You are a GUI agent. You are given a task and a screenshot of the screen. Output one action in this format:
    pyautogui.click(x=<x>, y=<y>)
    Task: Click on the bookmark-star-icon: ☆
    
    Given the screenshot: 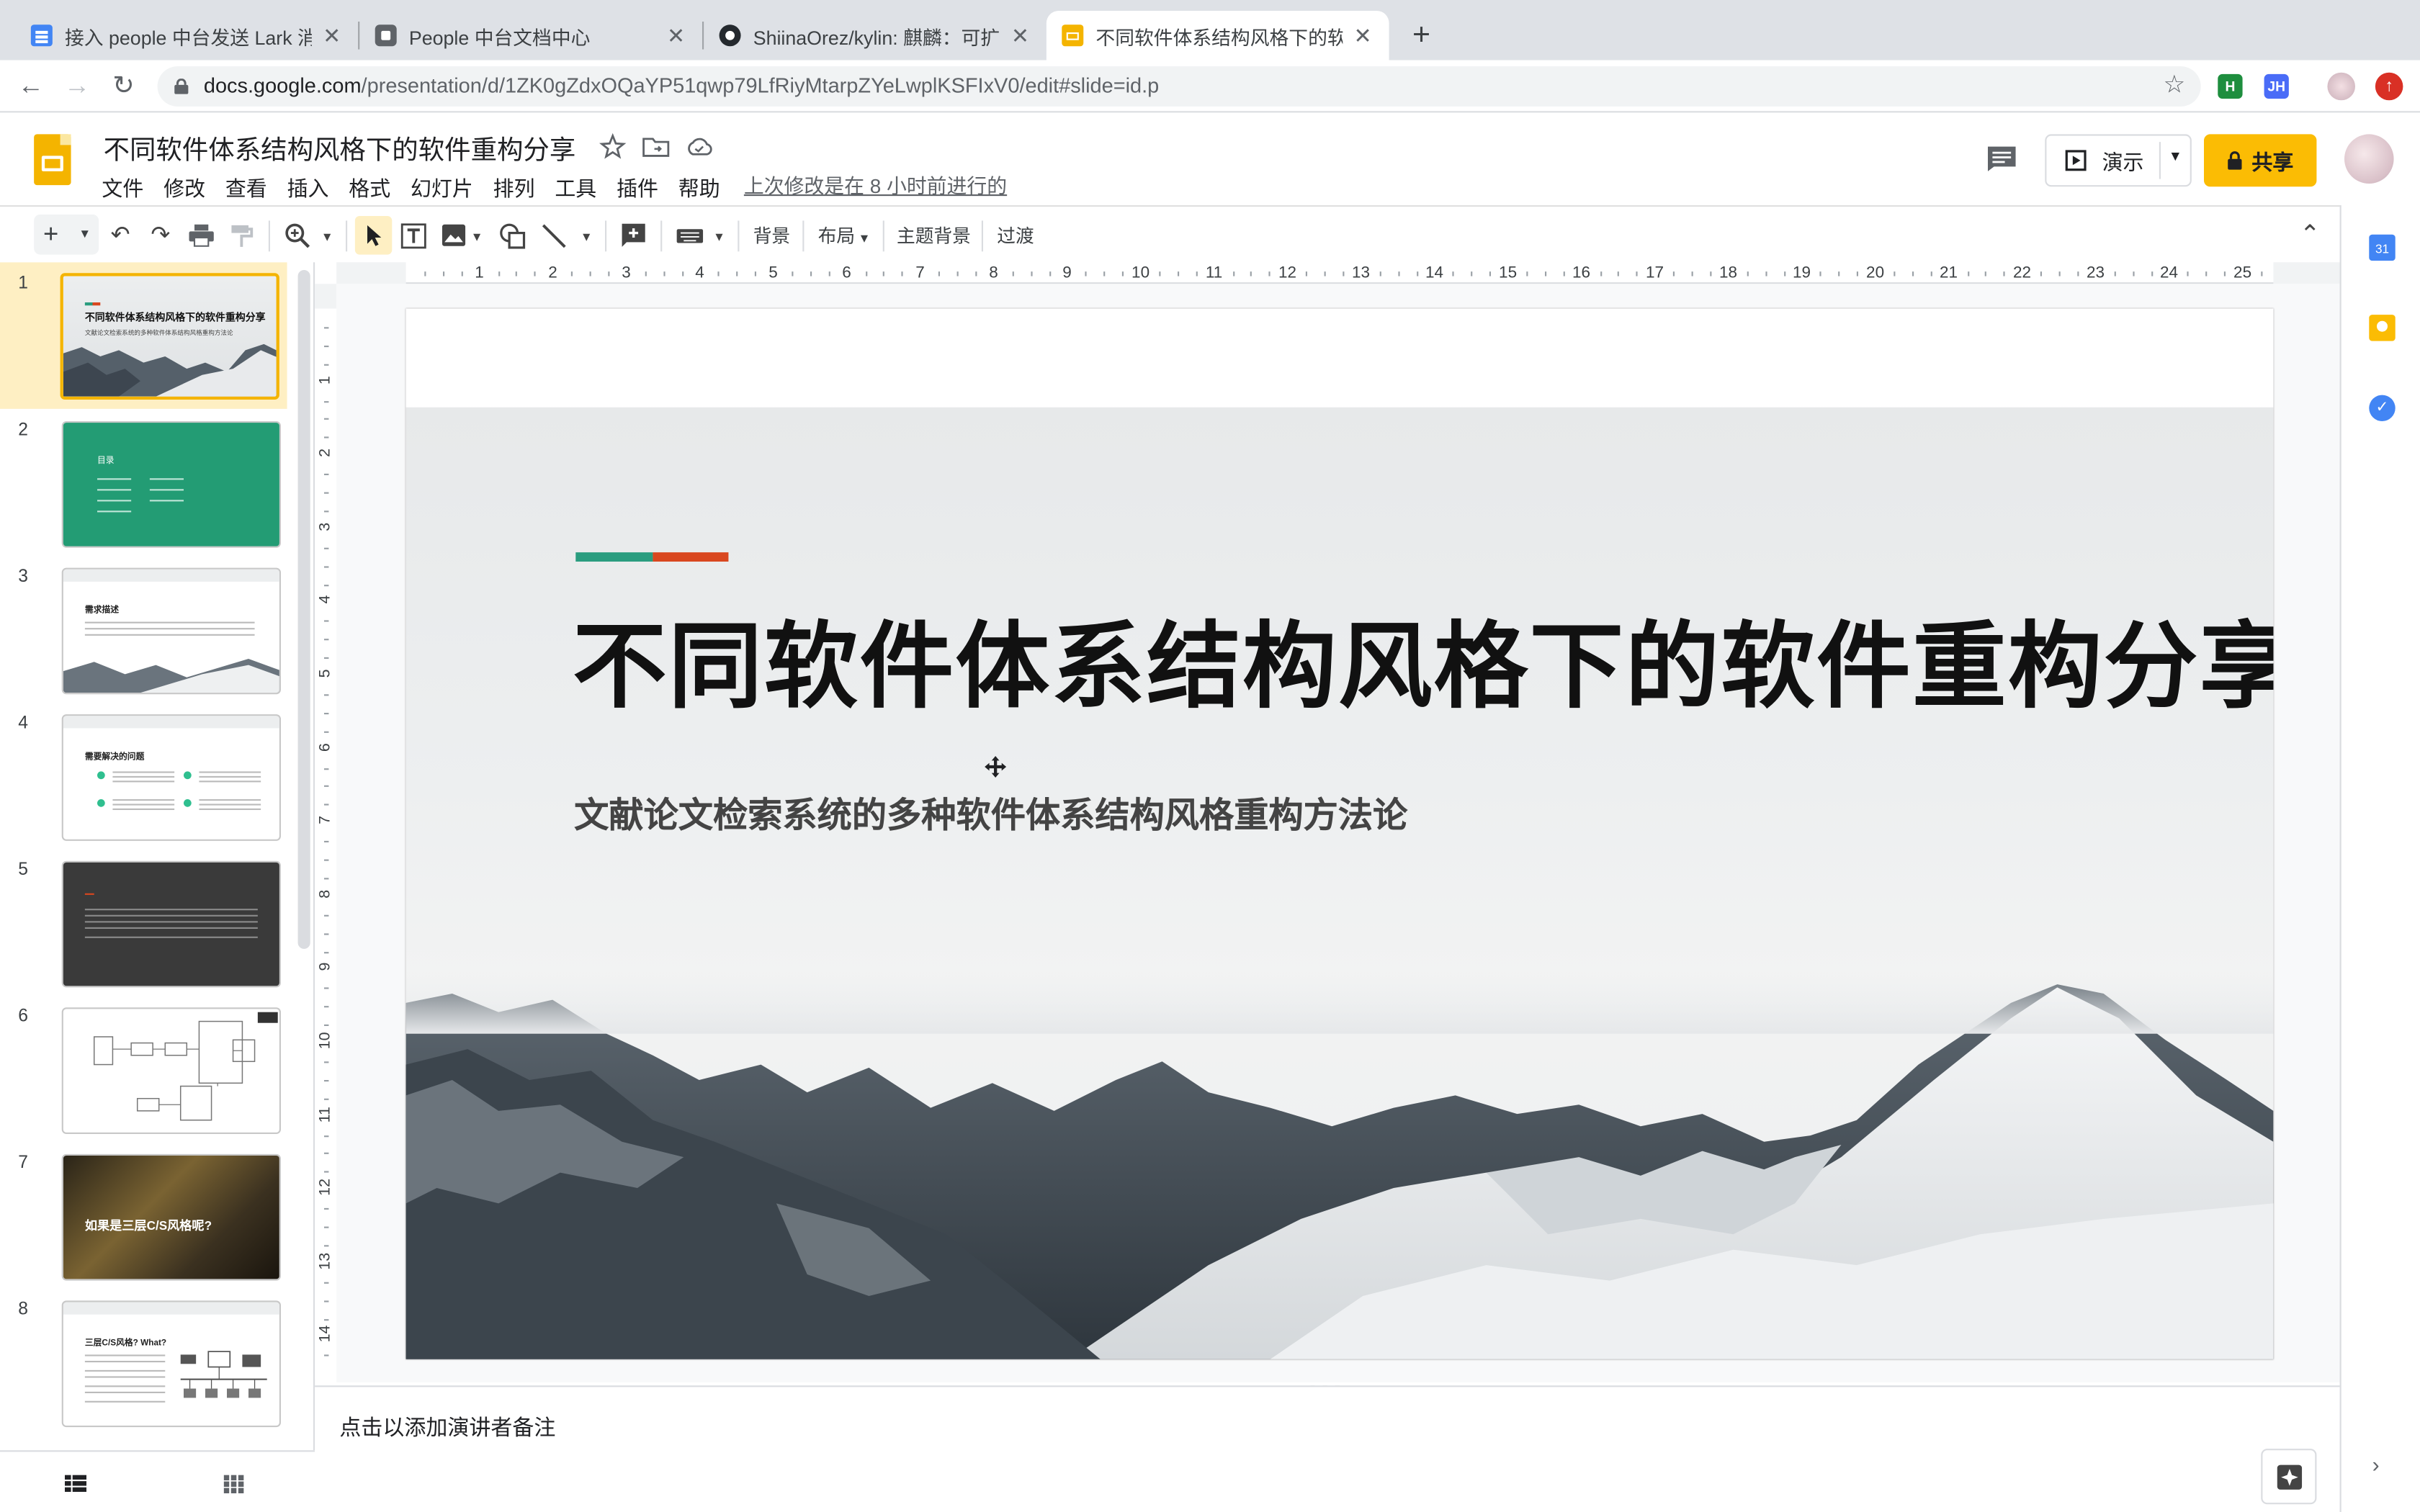 What is the action you would take?
    pyautogui.click(x=2175, y=86)
    